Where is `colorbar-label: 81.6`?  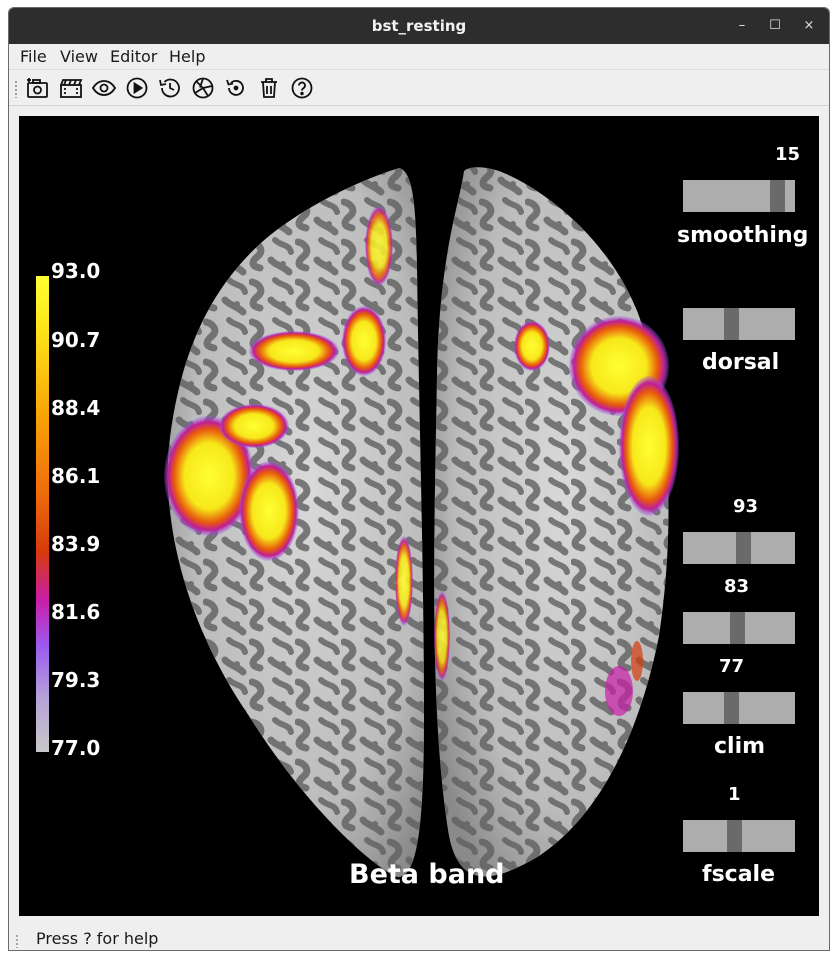
colorbar-label: 81.6 is located at coordinates (76, 612).